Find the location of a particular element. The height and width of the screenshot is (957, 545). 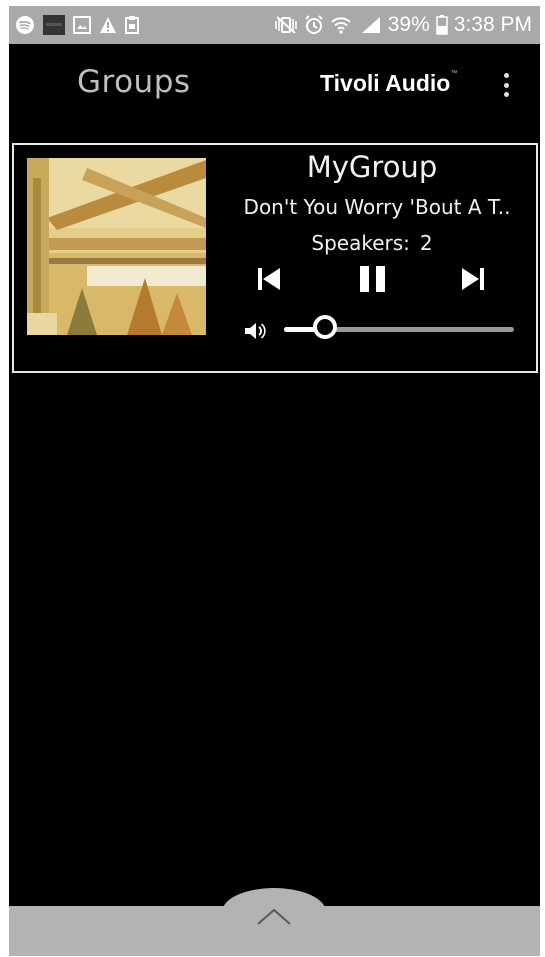

chevron-up-icon is located at coordinates (274, 916).